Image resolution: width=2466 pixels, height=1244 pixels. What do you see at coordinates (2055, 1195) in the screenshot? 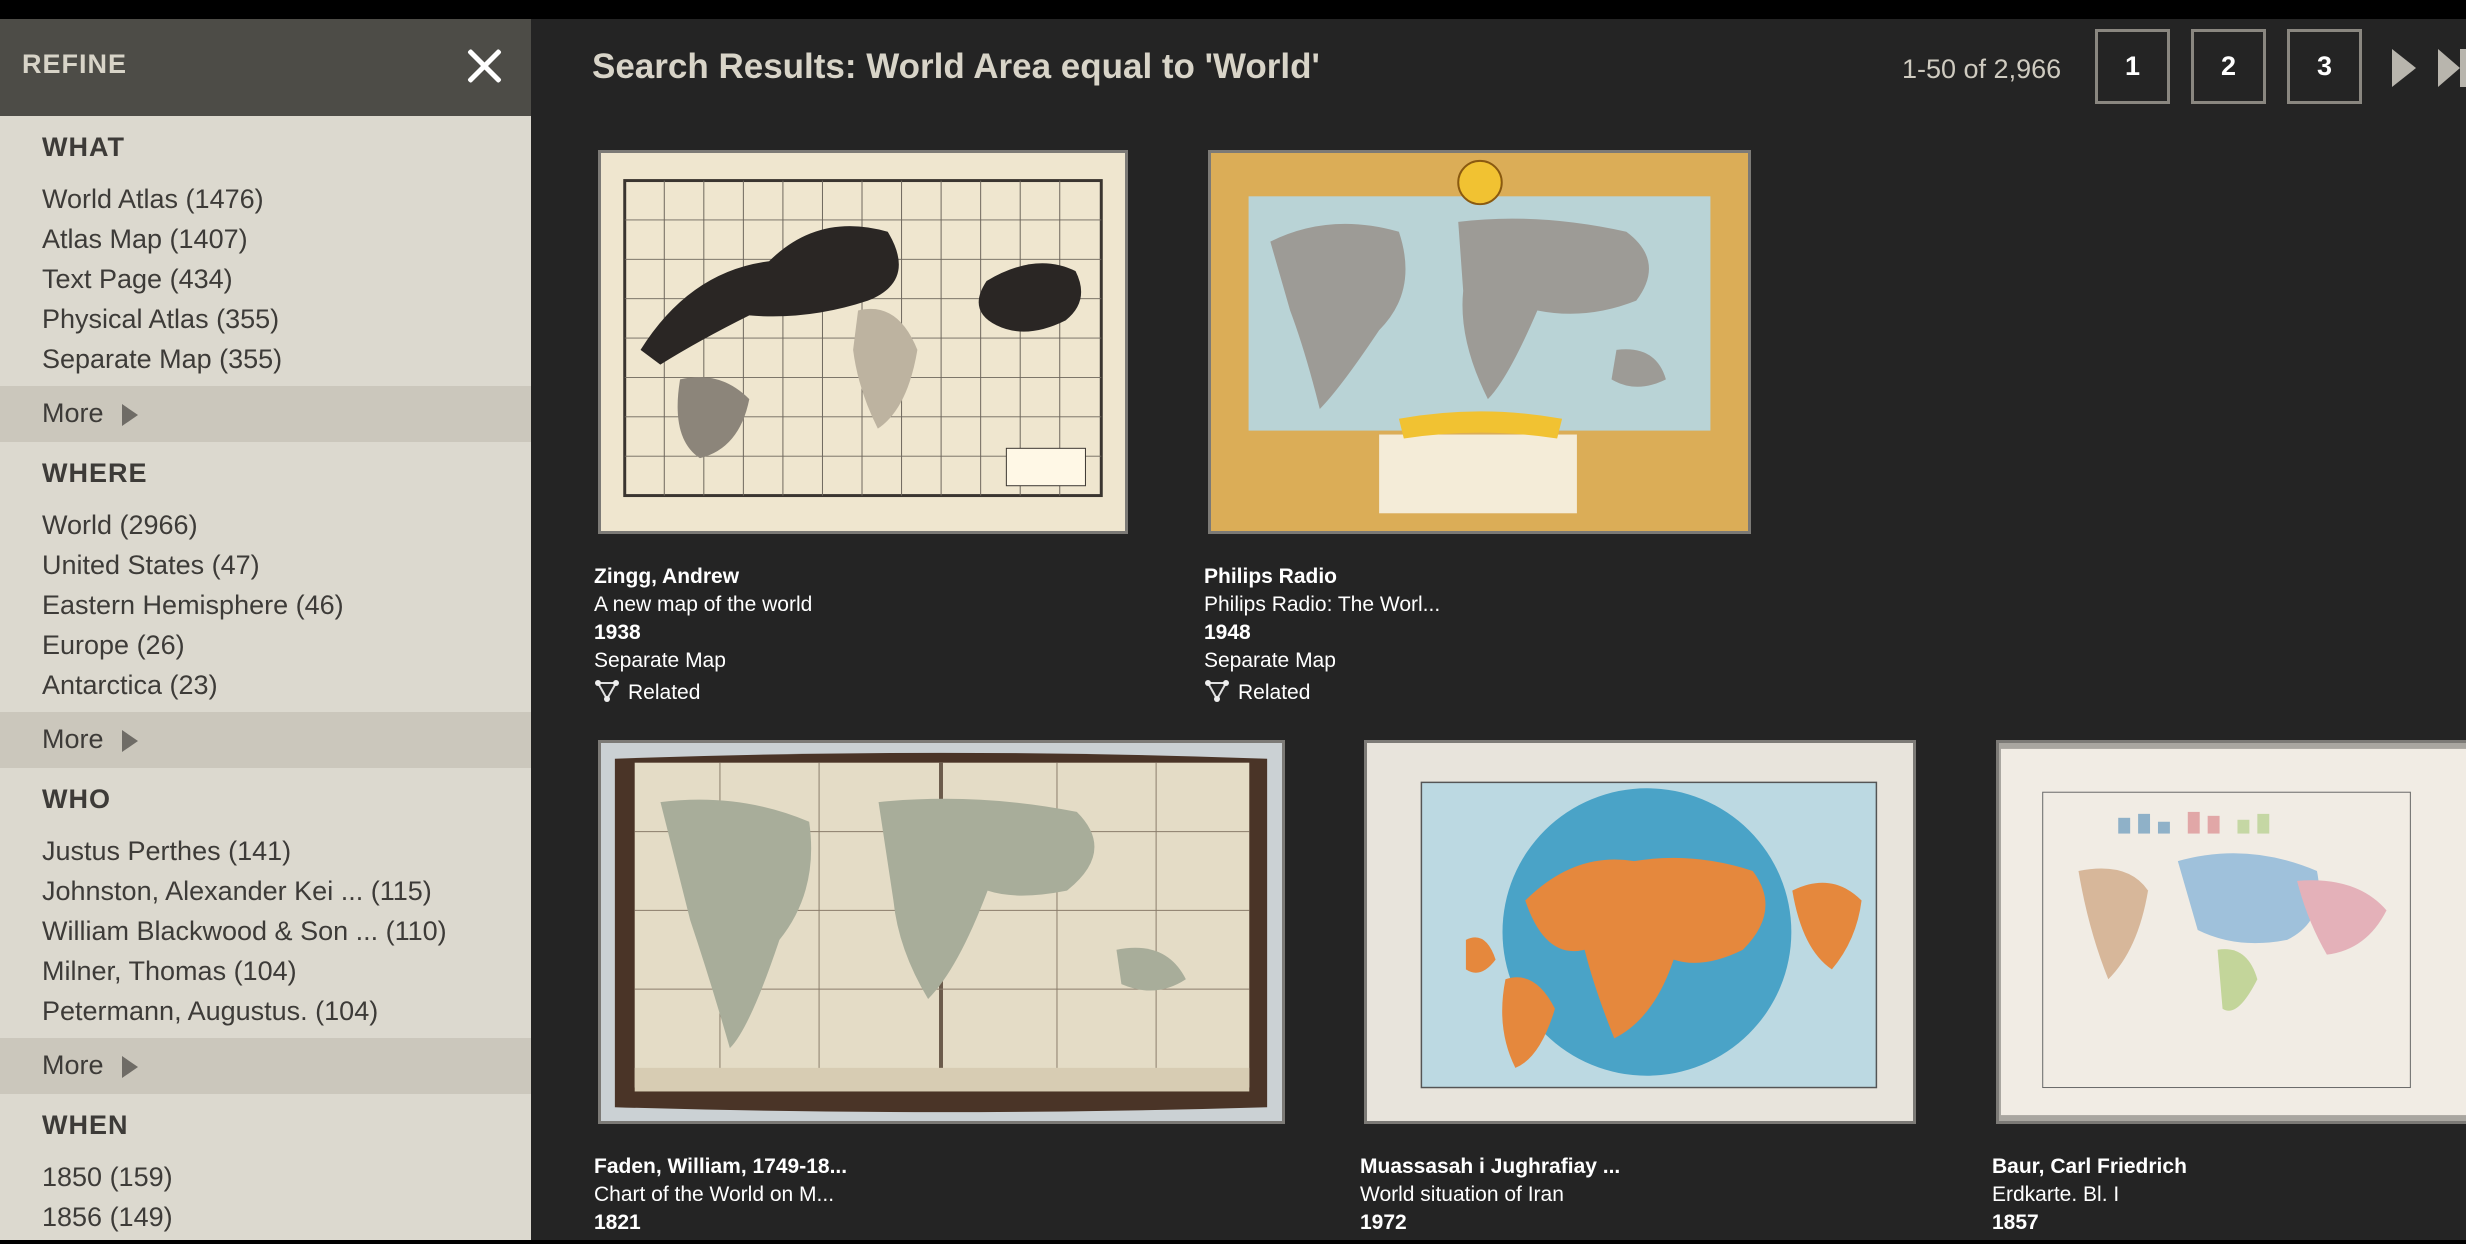
I see `result-title: Erdkarte. Bl. I` at bounding box center [2055, 1195].